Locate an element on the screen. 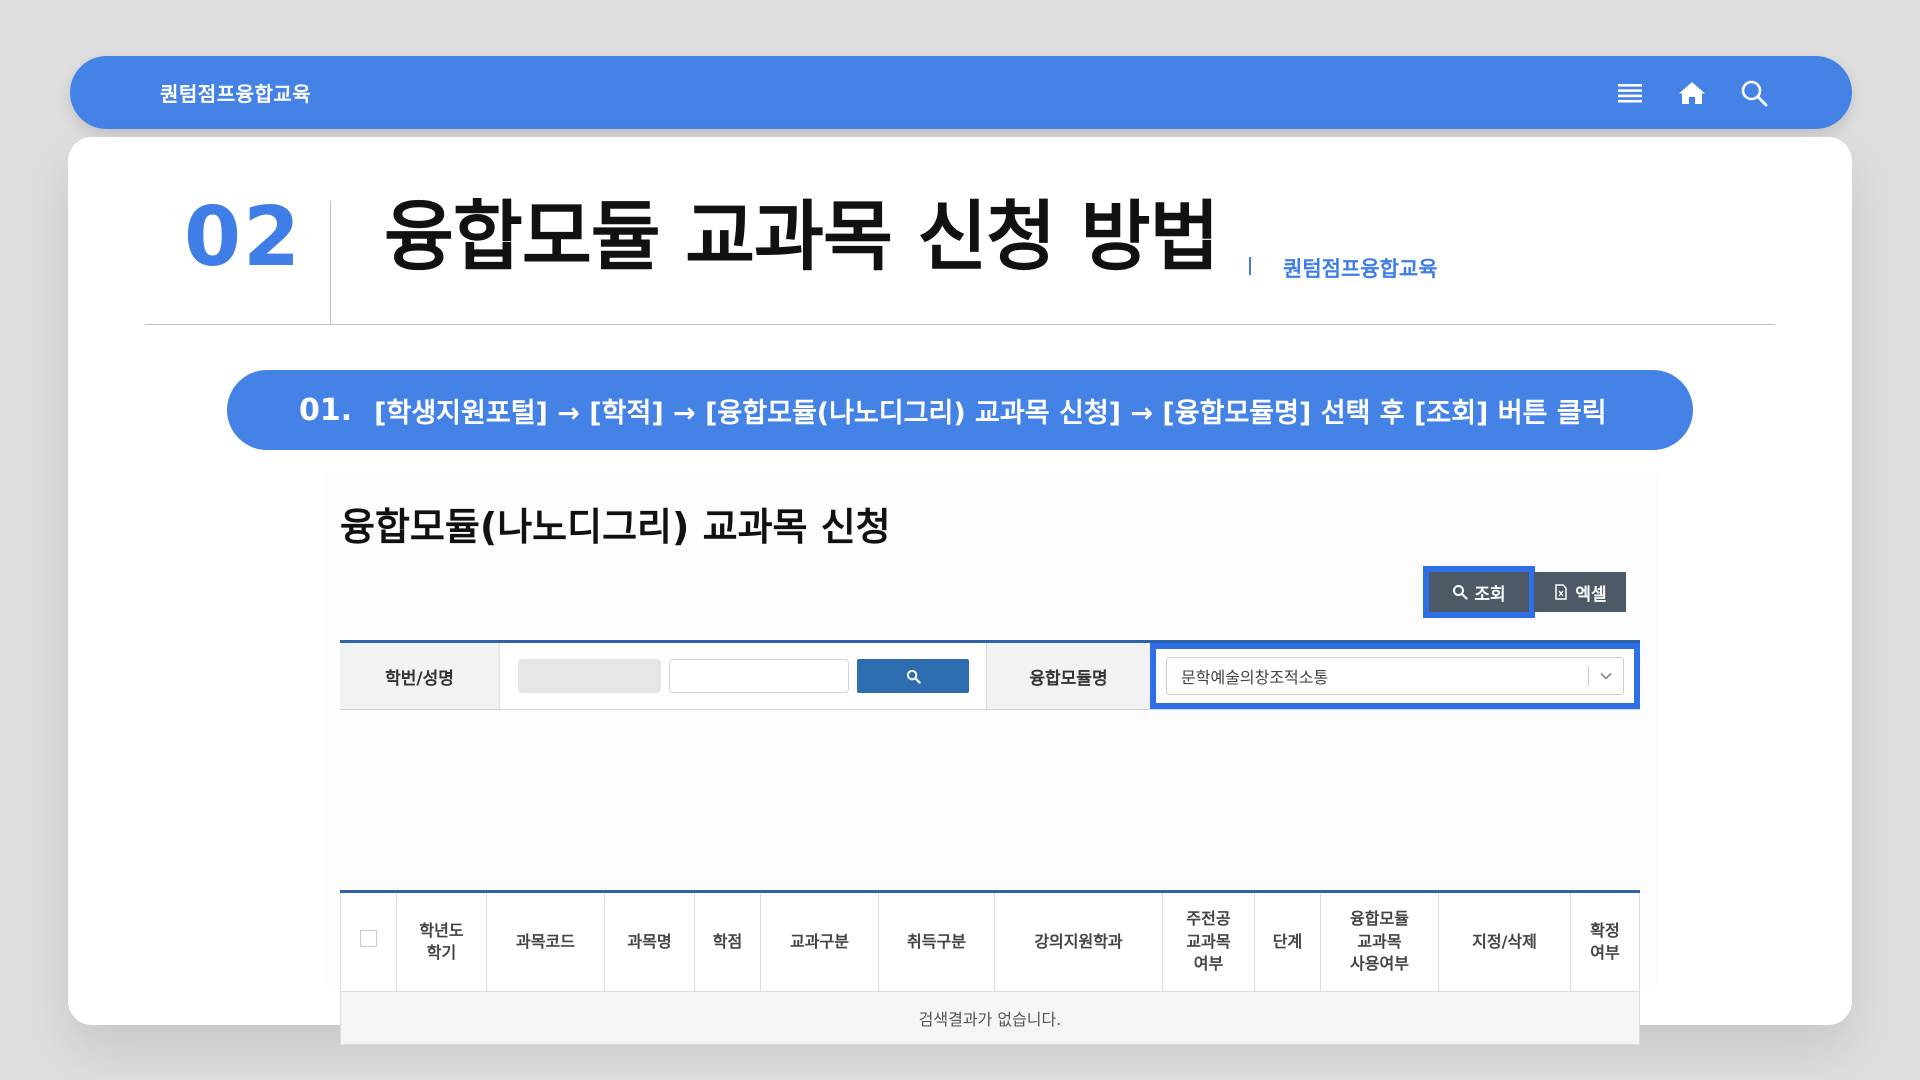 The height and width of the screenshot is (1080, 1920). header-department: 강의지원학과 is located at coordinates (1078, 941).